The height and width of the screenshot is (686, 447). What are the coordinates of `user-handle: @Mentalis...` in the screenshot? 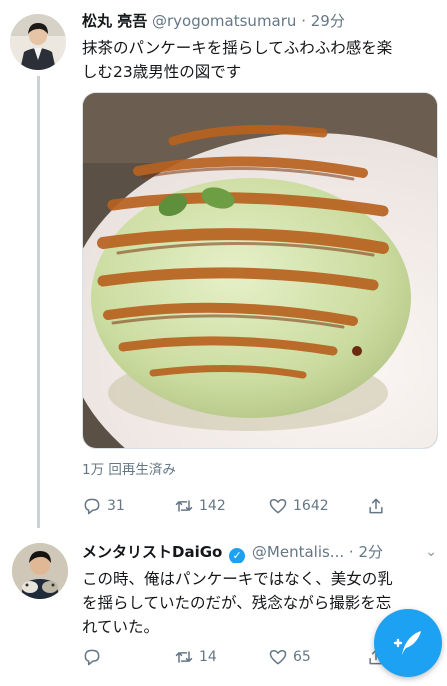 It's located at (298, 552).